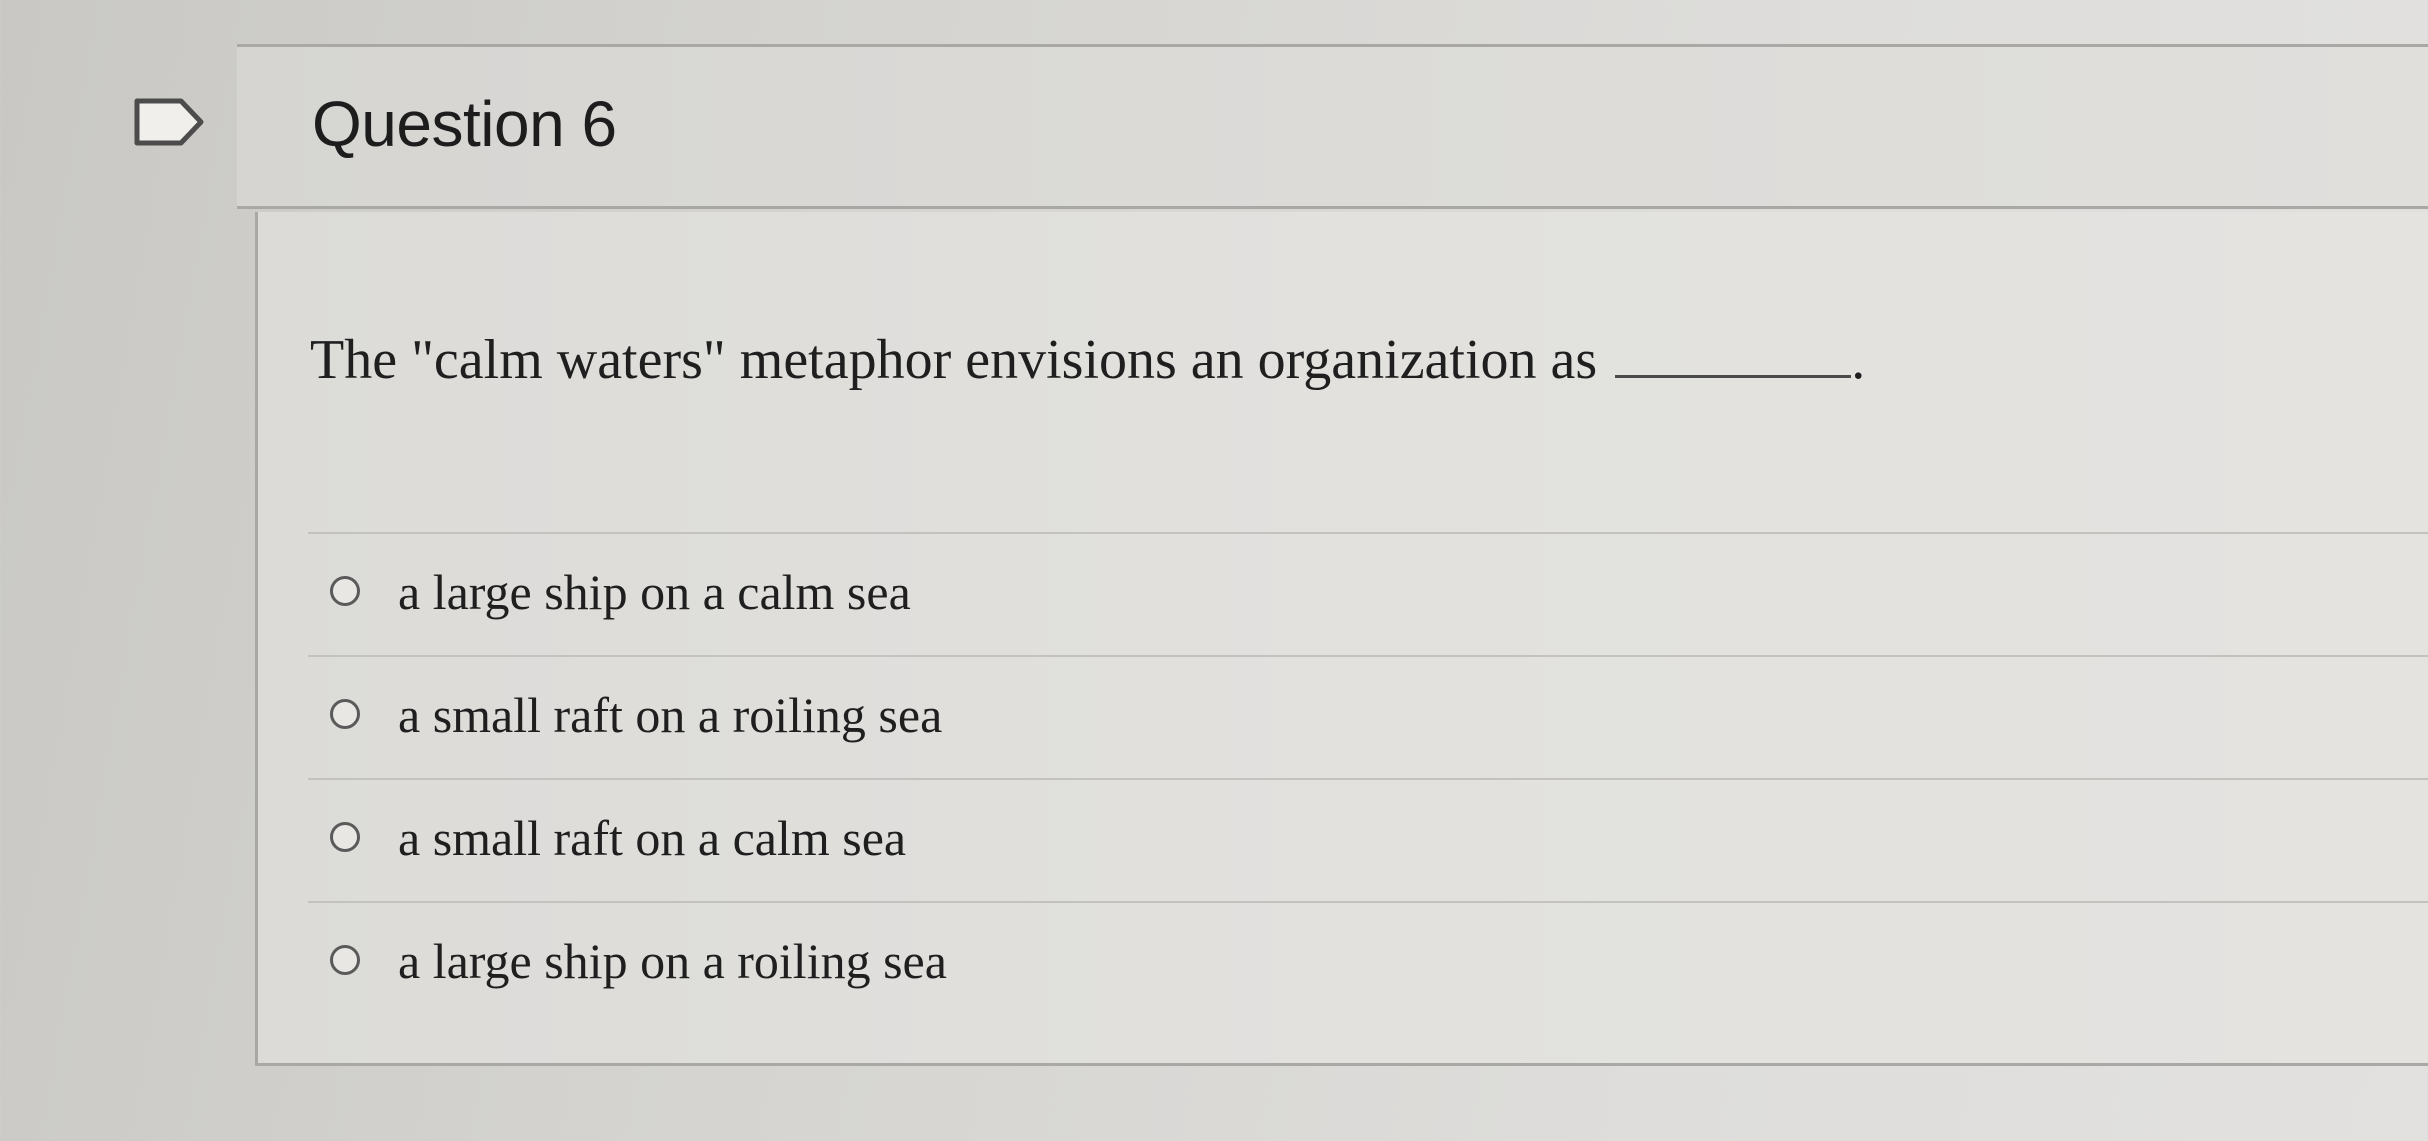 The width and height of the screenshot is (2428, 1141). Describe the element at coordinates (1858, 360) in the screenshot. I see `blank-suffix: .` at that location.